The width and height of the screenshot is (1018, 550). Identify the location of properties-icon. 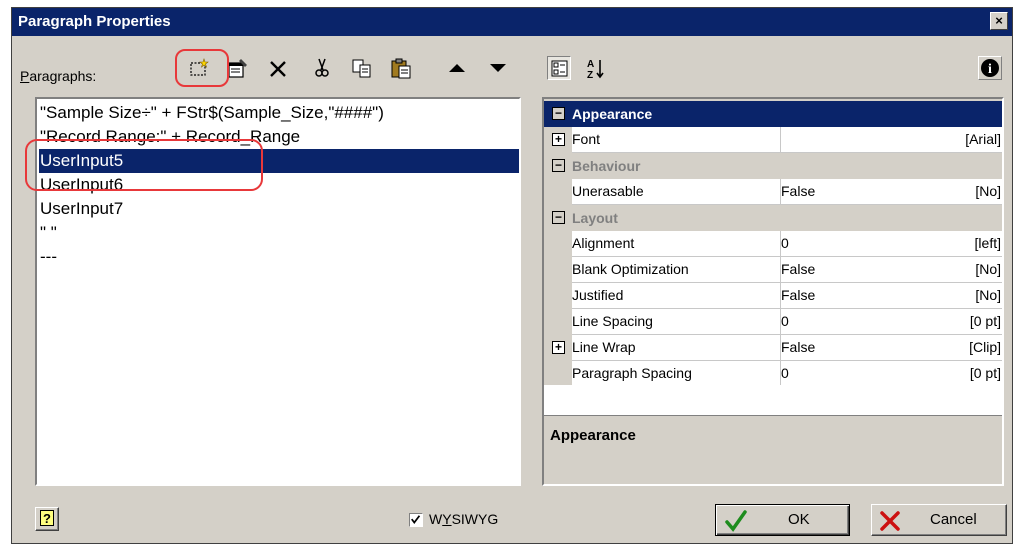
(237, 68).